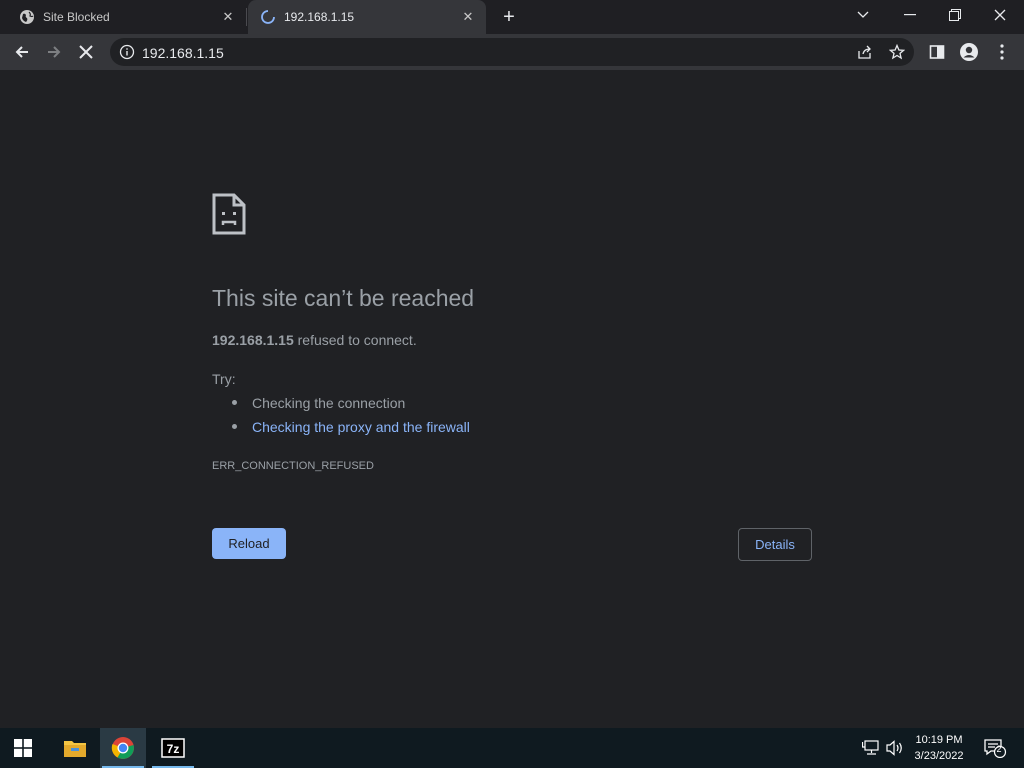 The width and height of the screenshot is (1024, 768). I want to click on new-tab-button: +, so click(509, 18).